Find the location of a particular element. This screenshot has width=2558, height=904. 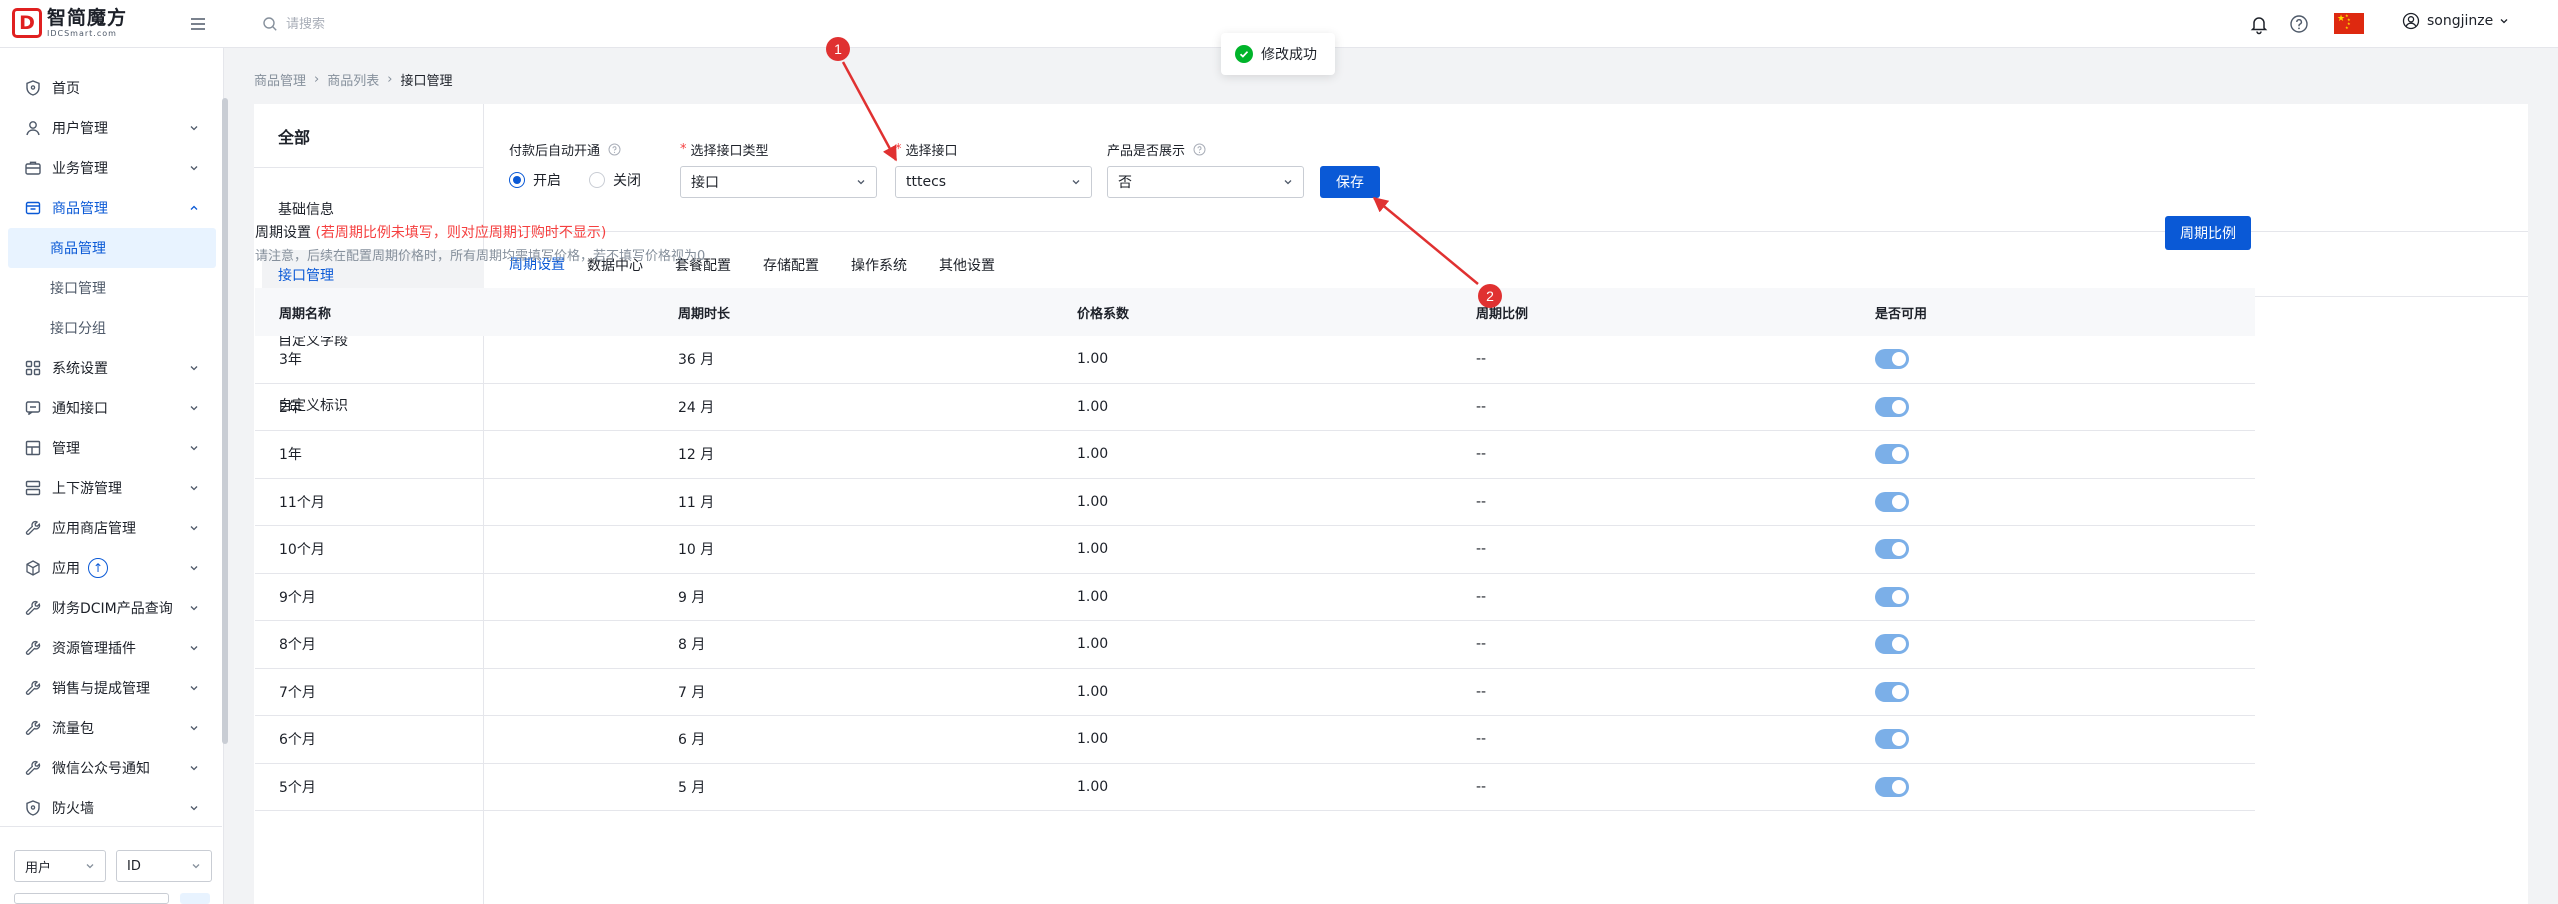

interface-select: tttecs is located at coordinates (993, 182).